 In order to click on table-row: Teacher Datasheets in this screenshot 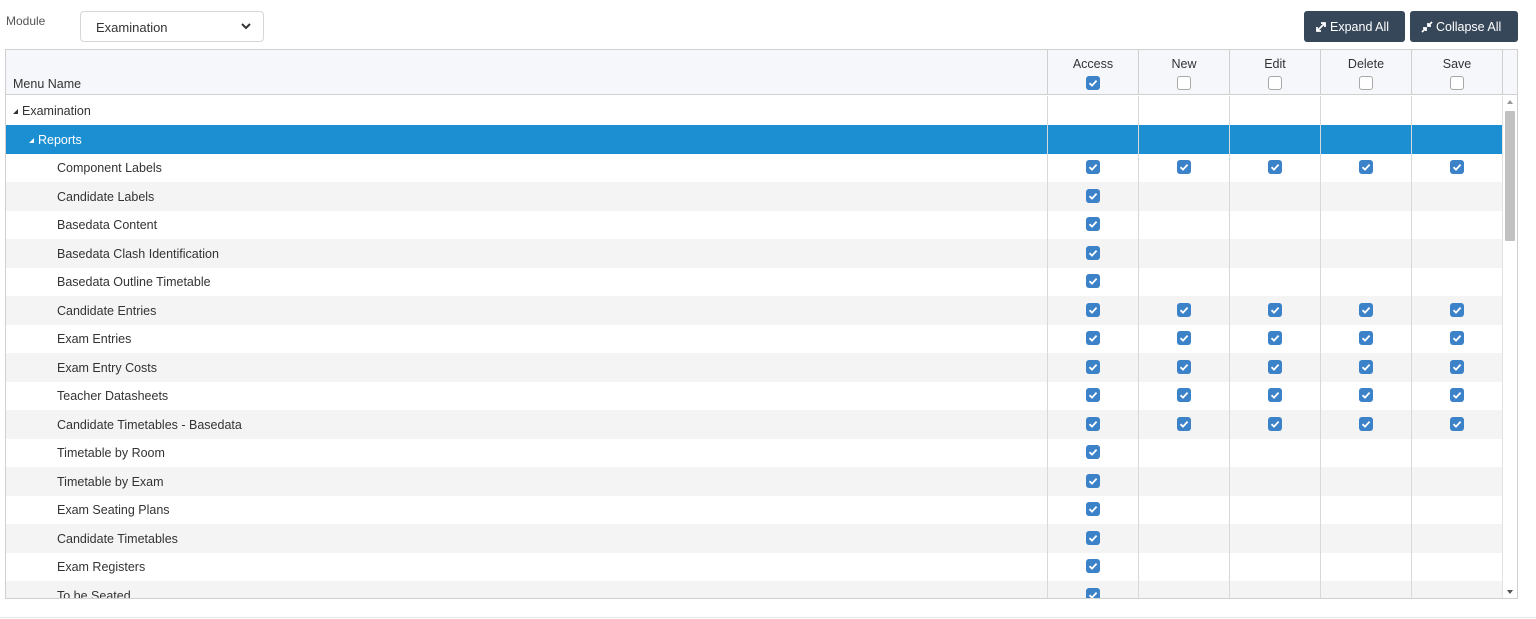, I will do `click(754, 395)`.